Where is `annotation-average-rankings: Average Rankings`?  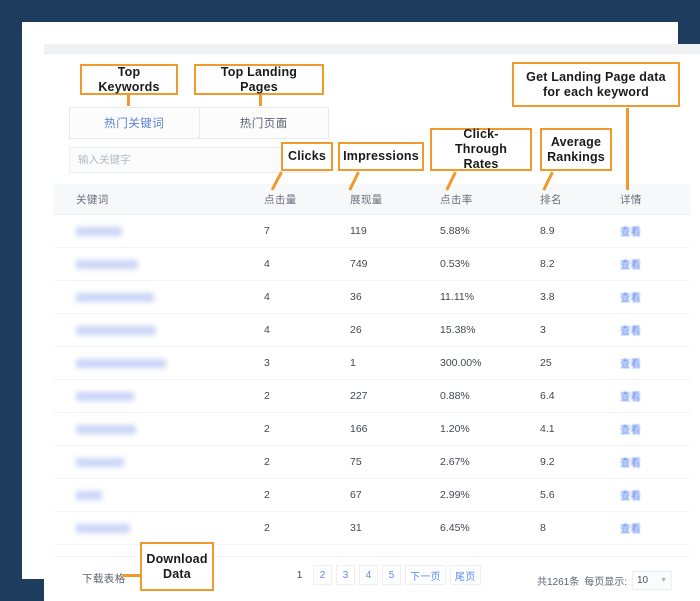
annotation-average-rankings: Average Rankings is located at coordinates (576, 149).